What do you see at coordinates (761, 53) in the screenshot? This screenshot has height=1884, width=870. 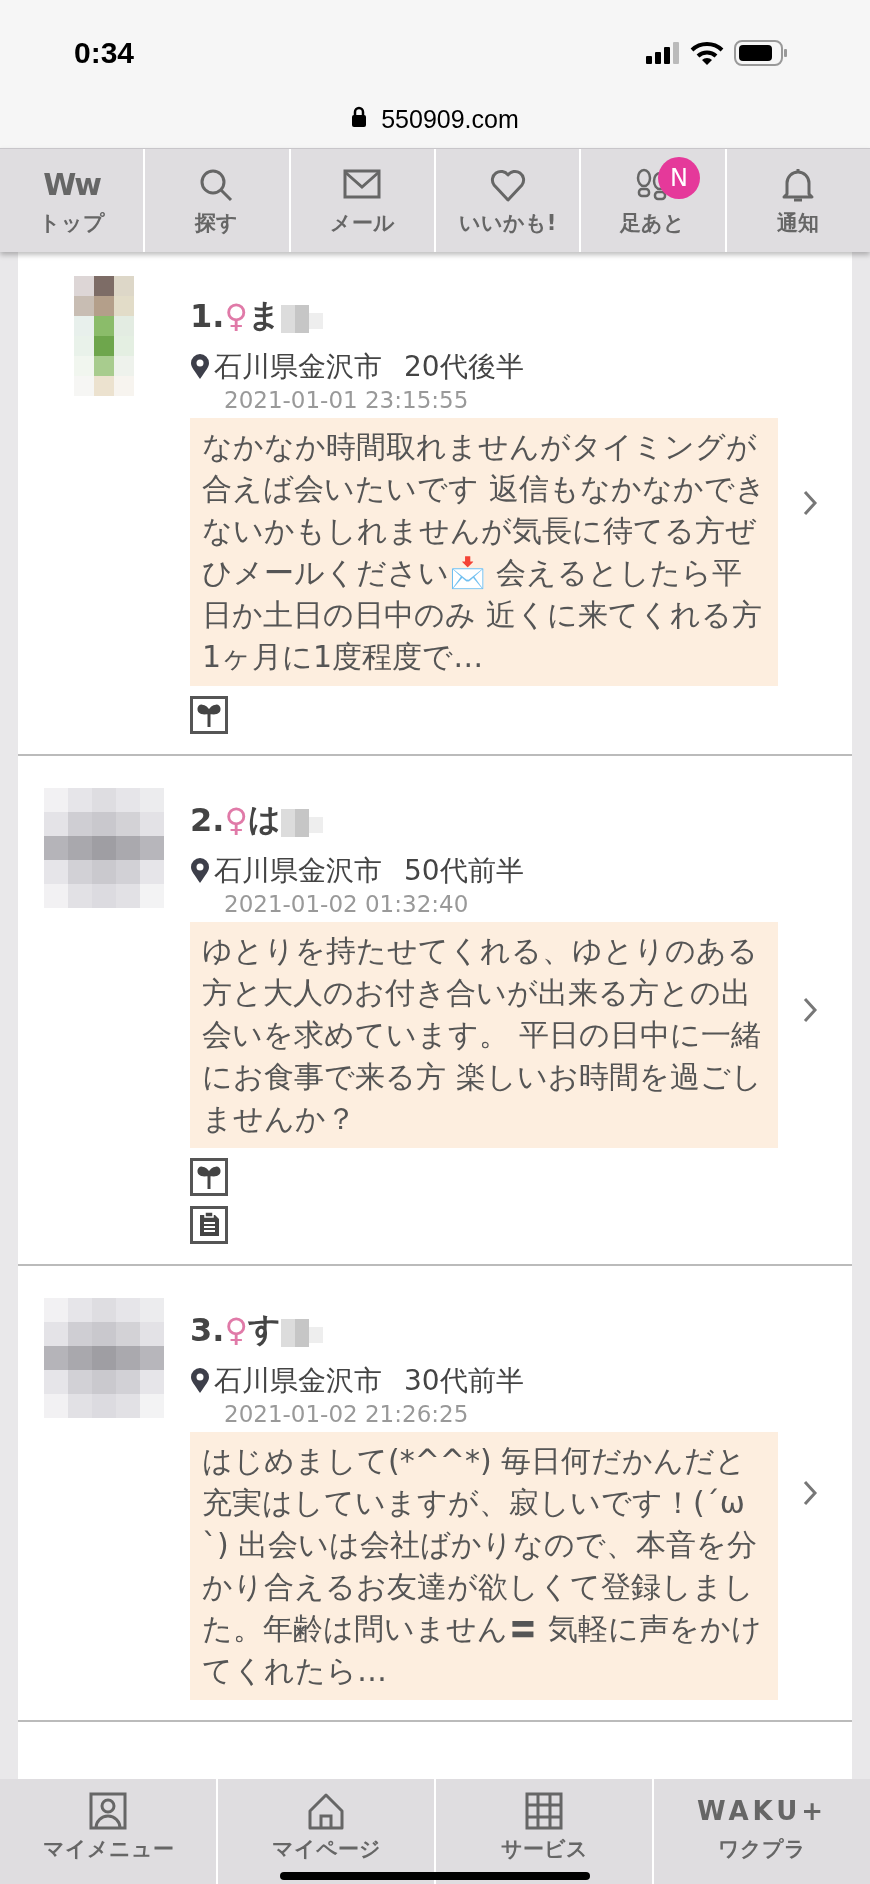 I see `battery-icon` at bounding box center [761, 53].